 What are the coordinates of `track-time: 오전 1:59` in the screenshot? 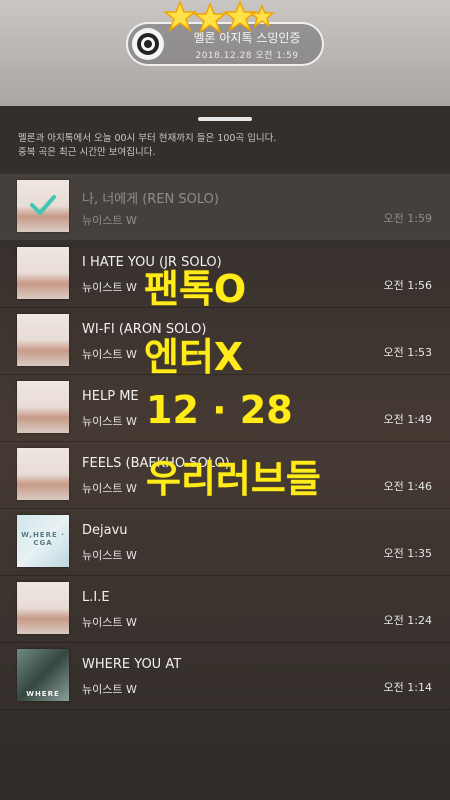 It's located at (407, 218).